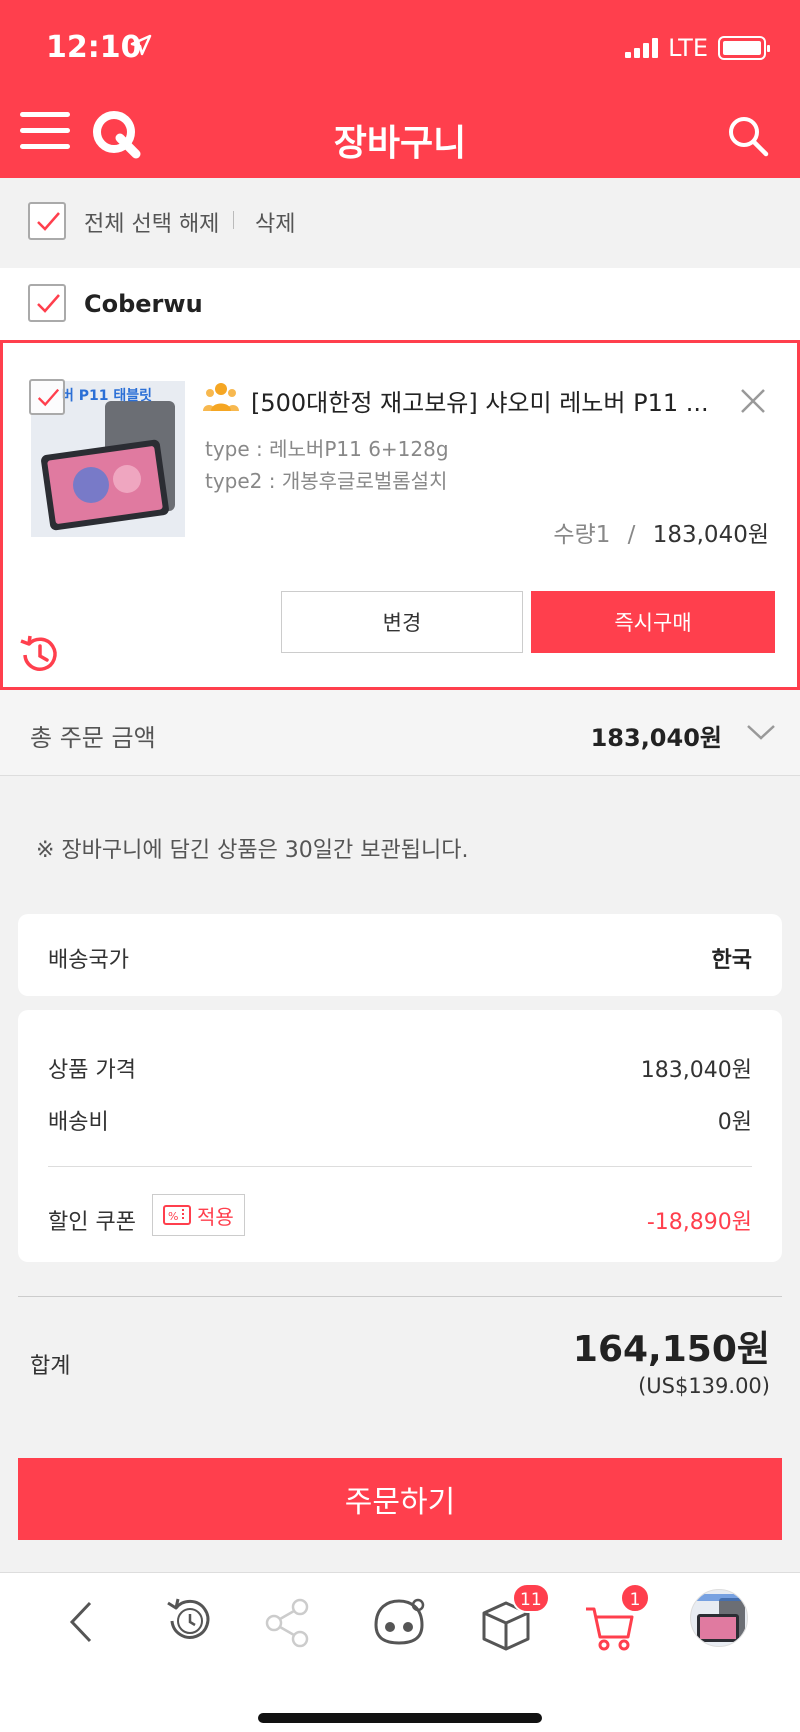  I want to click on item-quantity: 수량1, so click(582, 535).